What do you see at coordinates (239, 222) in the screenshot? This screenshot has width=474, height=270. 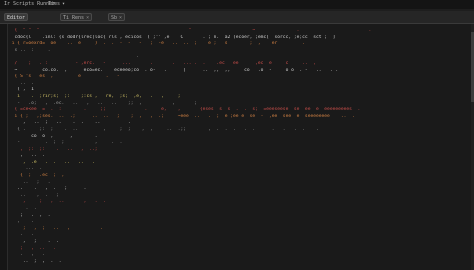 I see `code-line: , .` at bounding box center [239, 222].